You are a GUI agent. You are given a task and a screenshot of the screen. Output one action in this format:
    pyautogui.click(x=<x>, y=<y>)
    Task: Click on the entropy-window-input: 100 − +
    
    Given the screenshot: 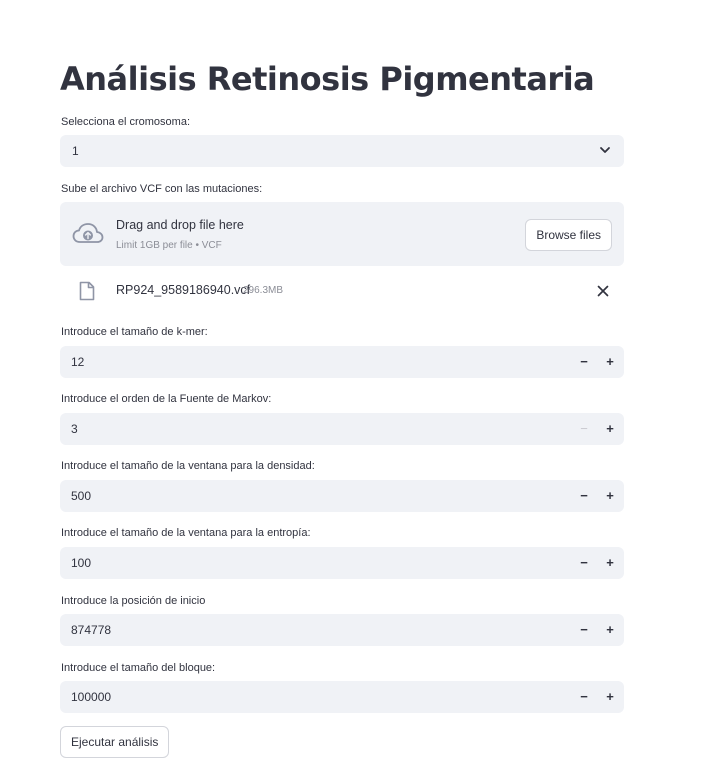 What is the action you would take?
    pyautogui.click(x=342, y=563)
    